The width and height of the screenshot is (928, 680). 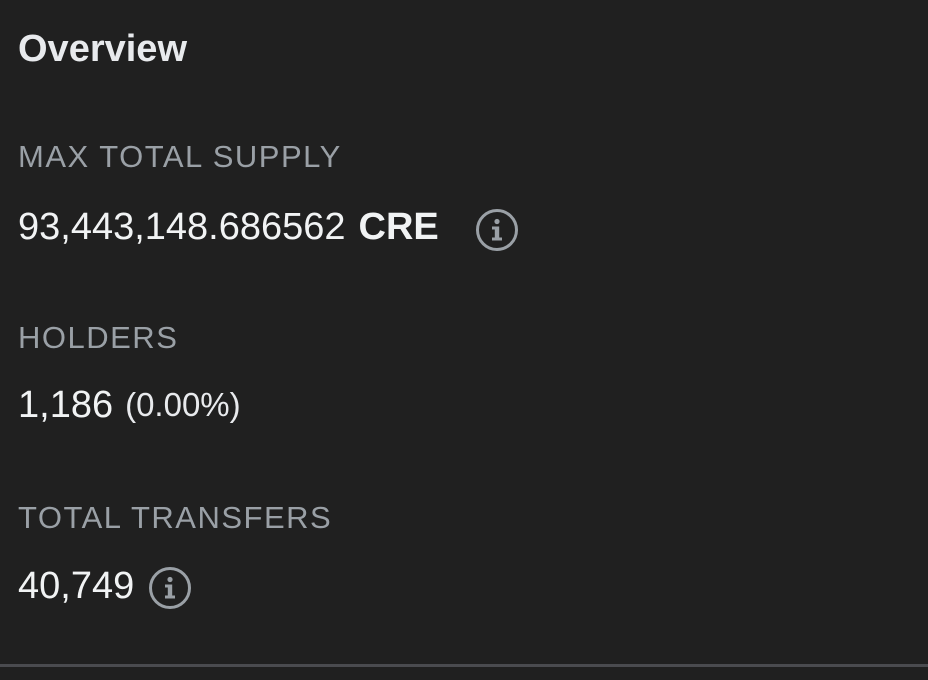 I want to click on max-total-supply-label: MAX TOTAL SUPPLY, so click(x=180, y=156).